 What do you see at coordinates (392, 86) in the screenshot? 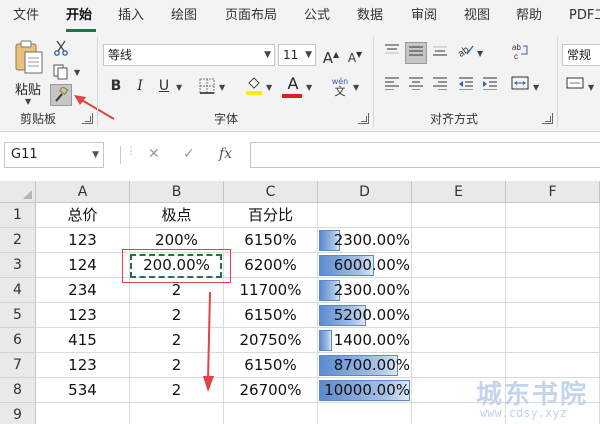
I see `align-left-button` at bounding box center [392, 86].